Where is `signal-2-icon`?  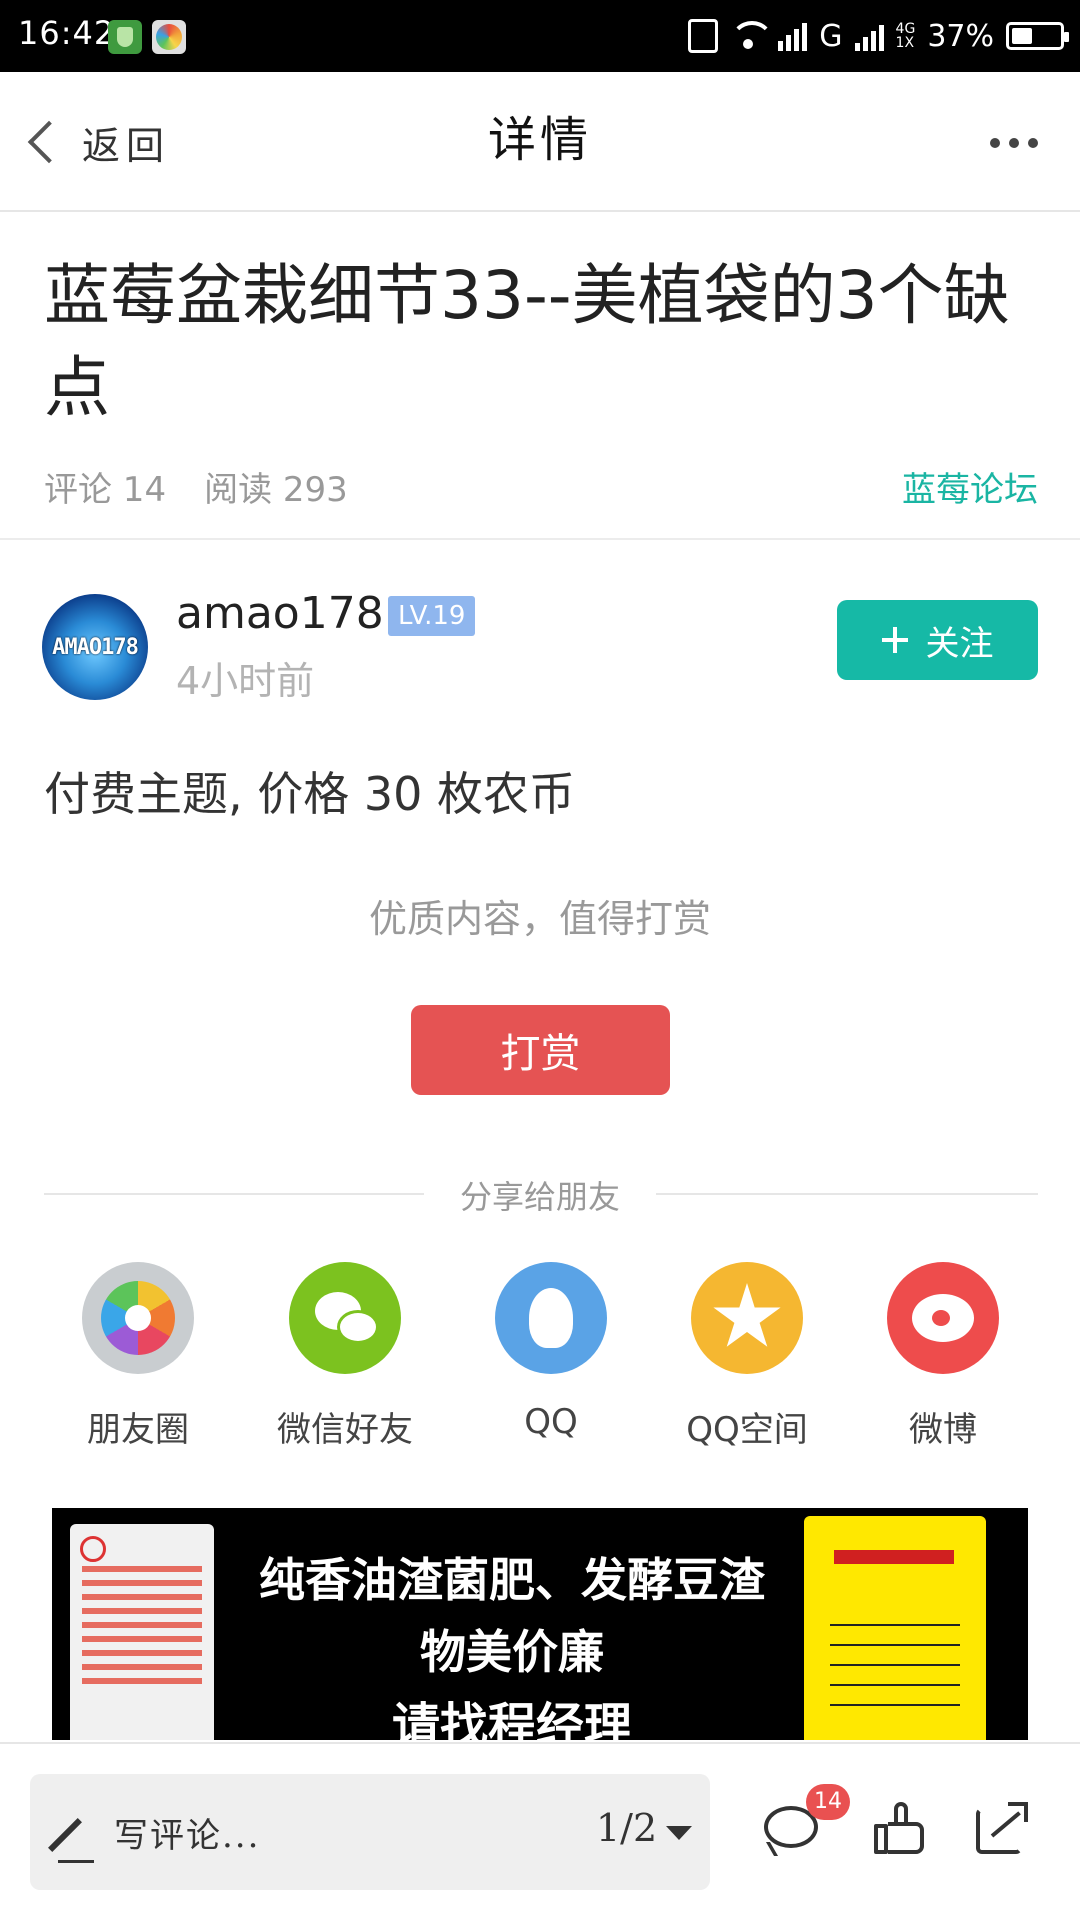
signal-2-icon is located at coordinates (869, 36).